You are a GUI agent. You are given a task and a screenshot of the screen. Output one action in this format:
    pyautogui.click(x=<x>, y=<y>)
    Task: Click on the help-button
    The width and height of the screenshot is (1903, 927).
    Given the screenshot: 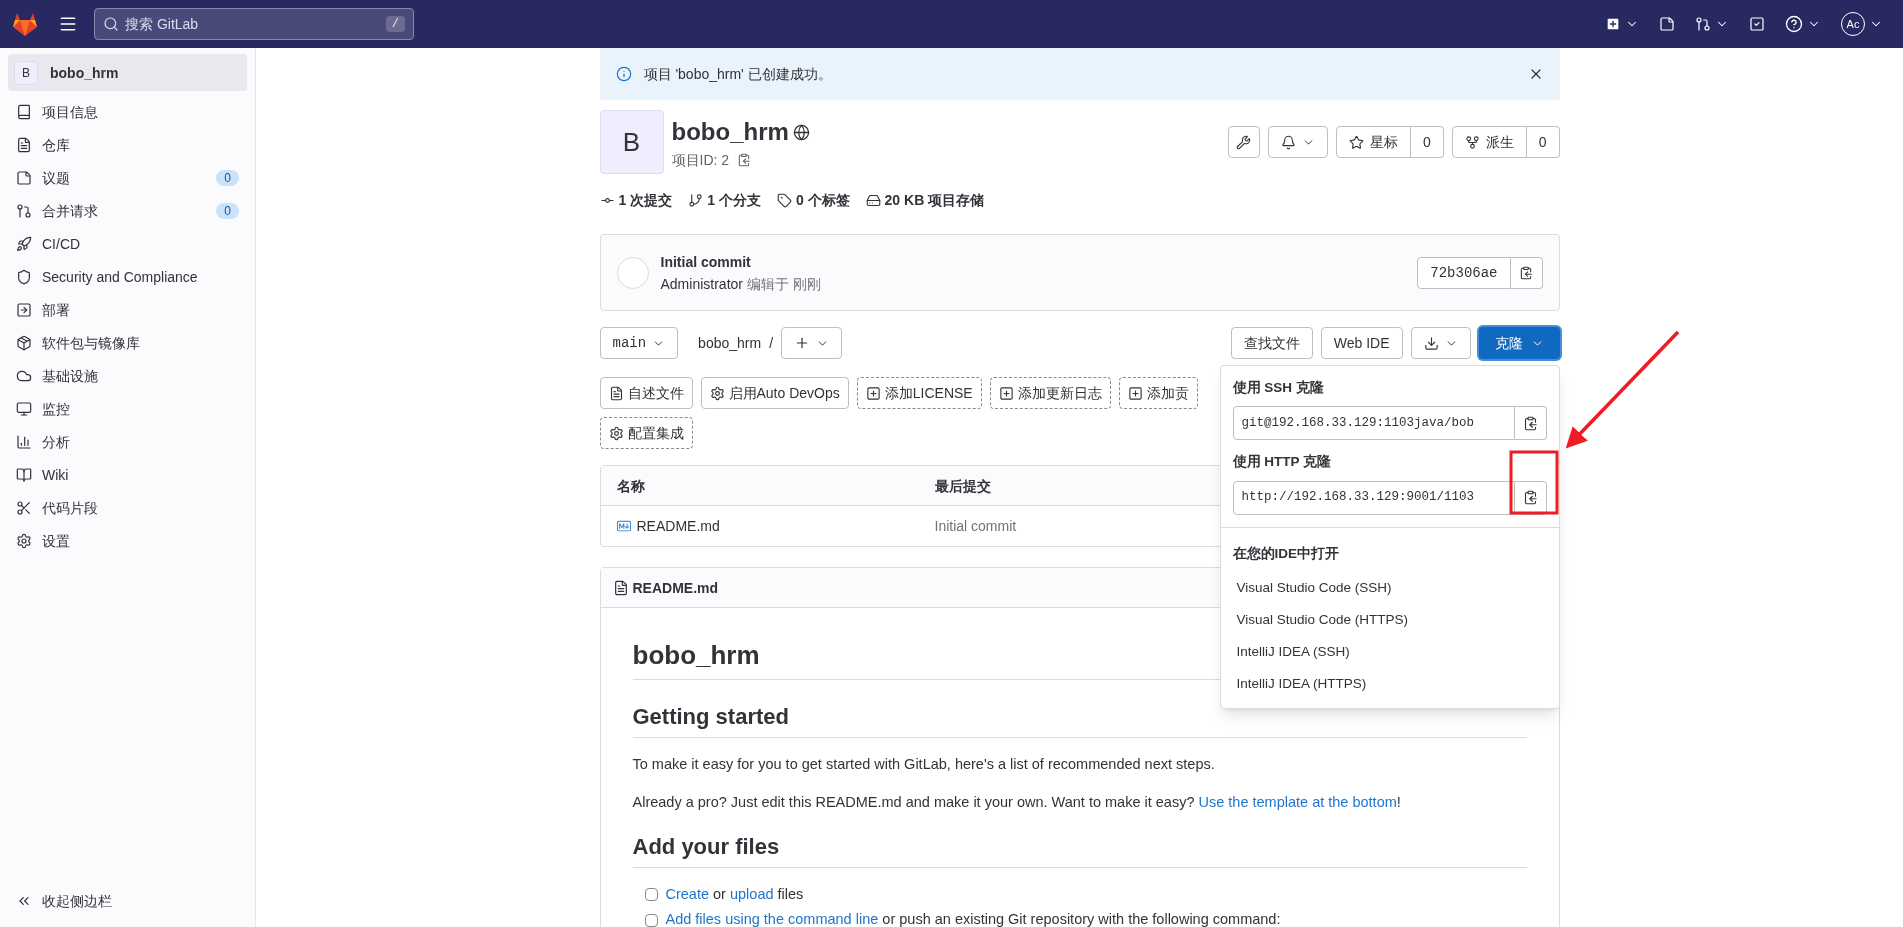 What is the action you would take?
    pyautogui.click(x=1803, y=24)
    